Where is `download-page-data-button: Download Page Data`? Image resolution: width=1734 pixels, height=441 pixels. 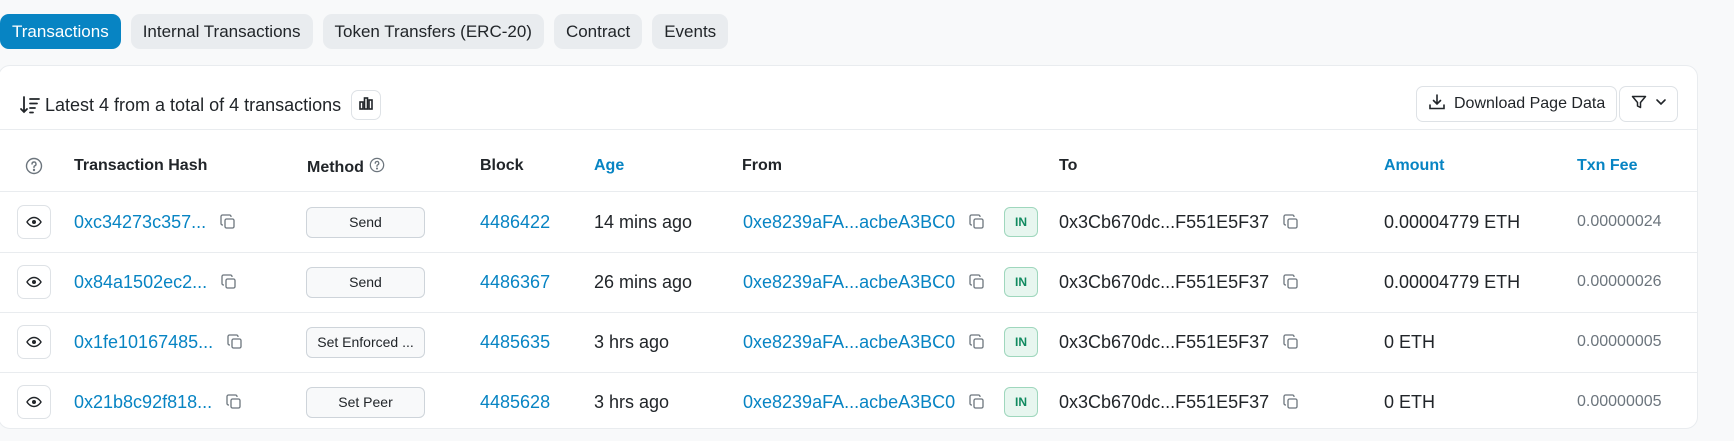
download-page-data-button: Download Page Data is located at coordinates (1517, 104).